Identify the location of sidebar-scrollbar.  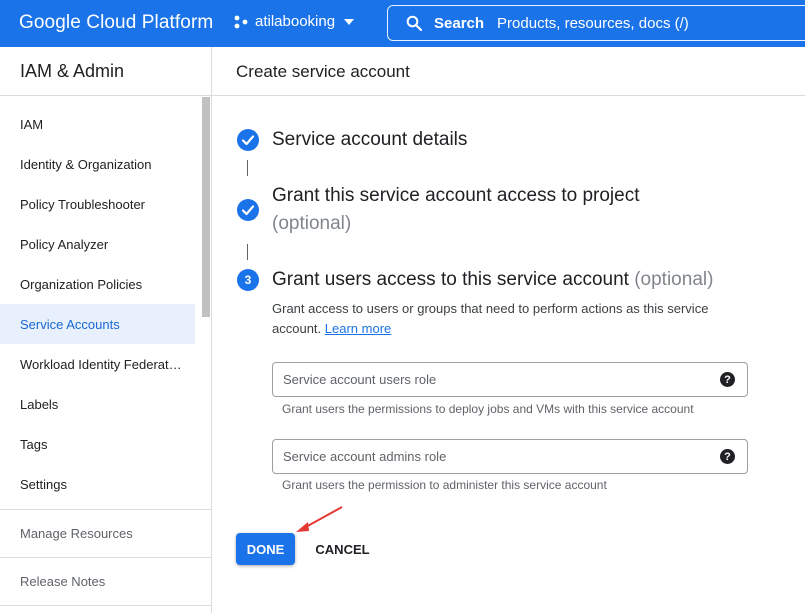
(205, 232).